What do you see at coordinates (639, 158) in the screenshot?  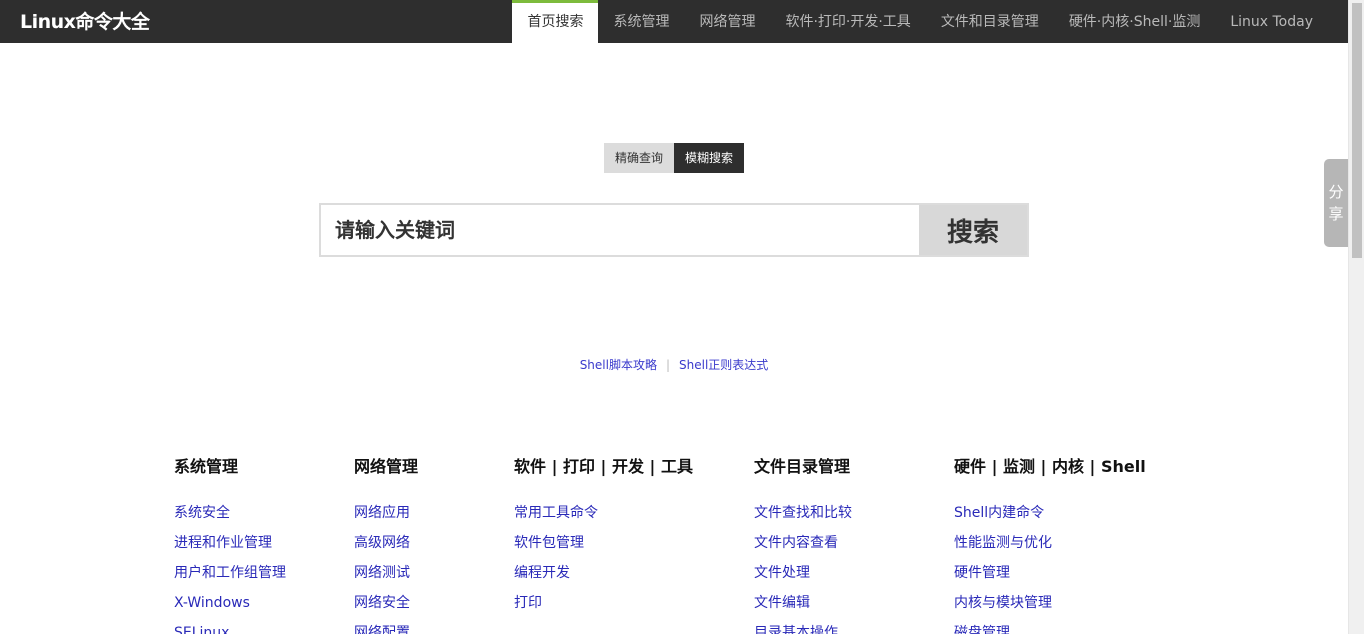 I see `exact-query-button: 精确查询` at bounding box center [639, 158].